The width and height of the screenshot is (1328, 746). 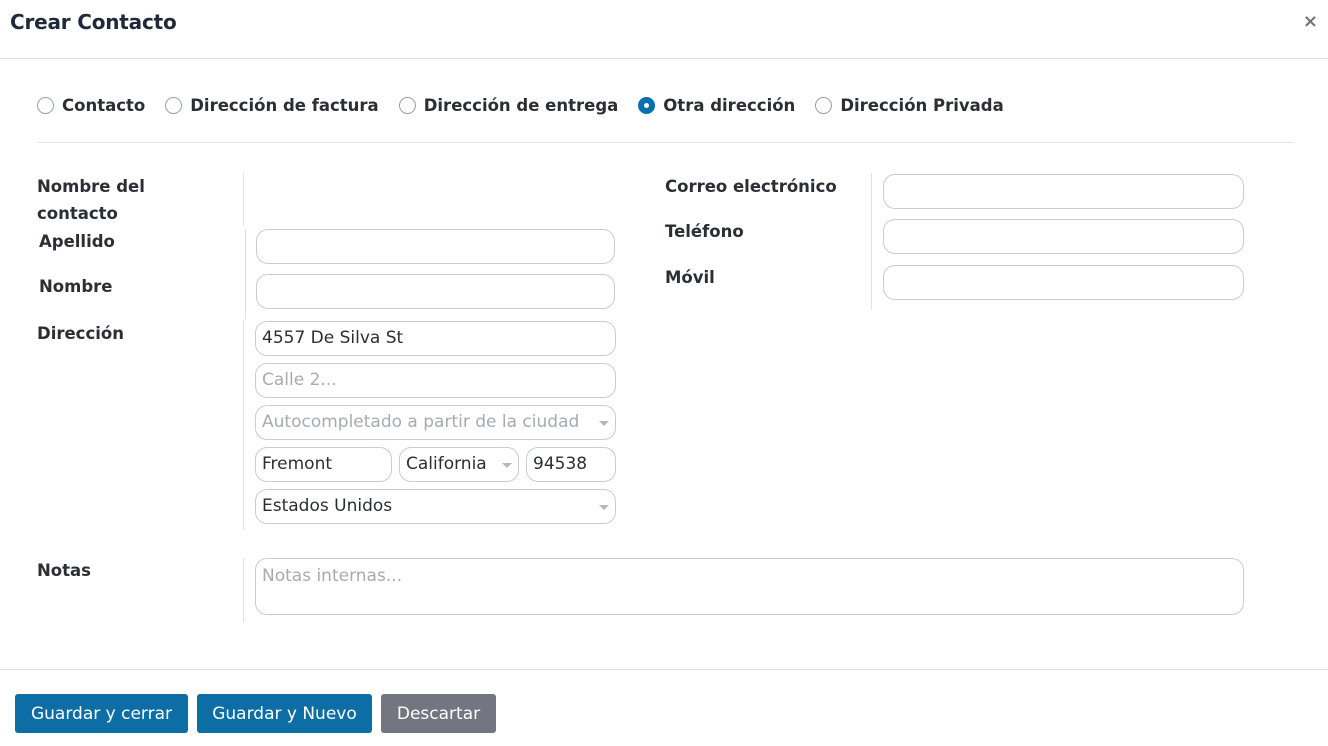 I want to click on save-new-button: Guardar y Nuevo, so click(x=284, y=713).